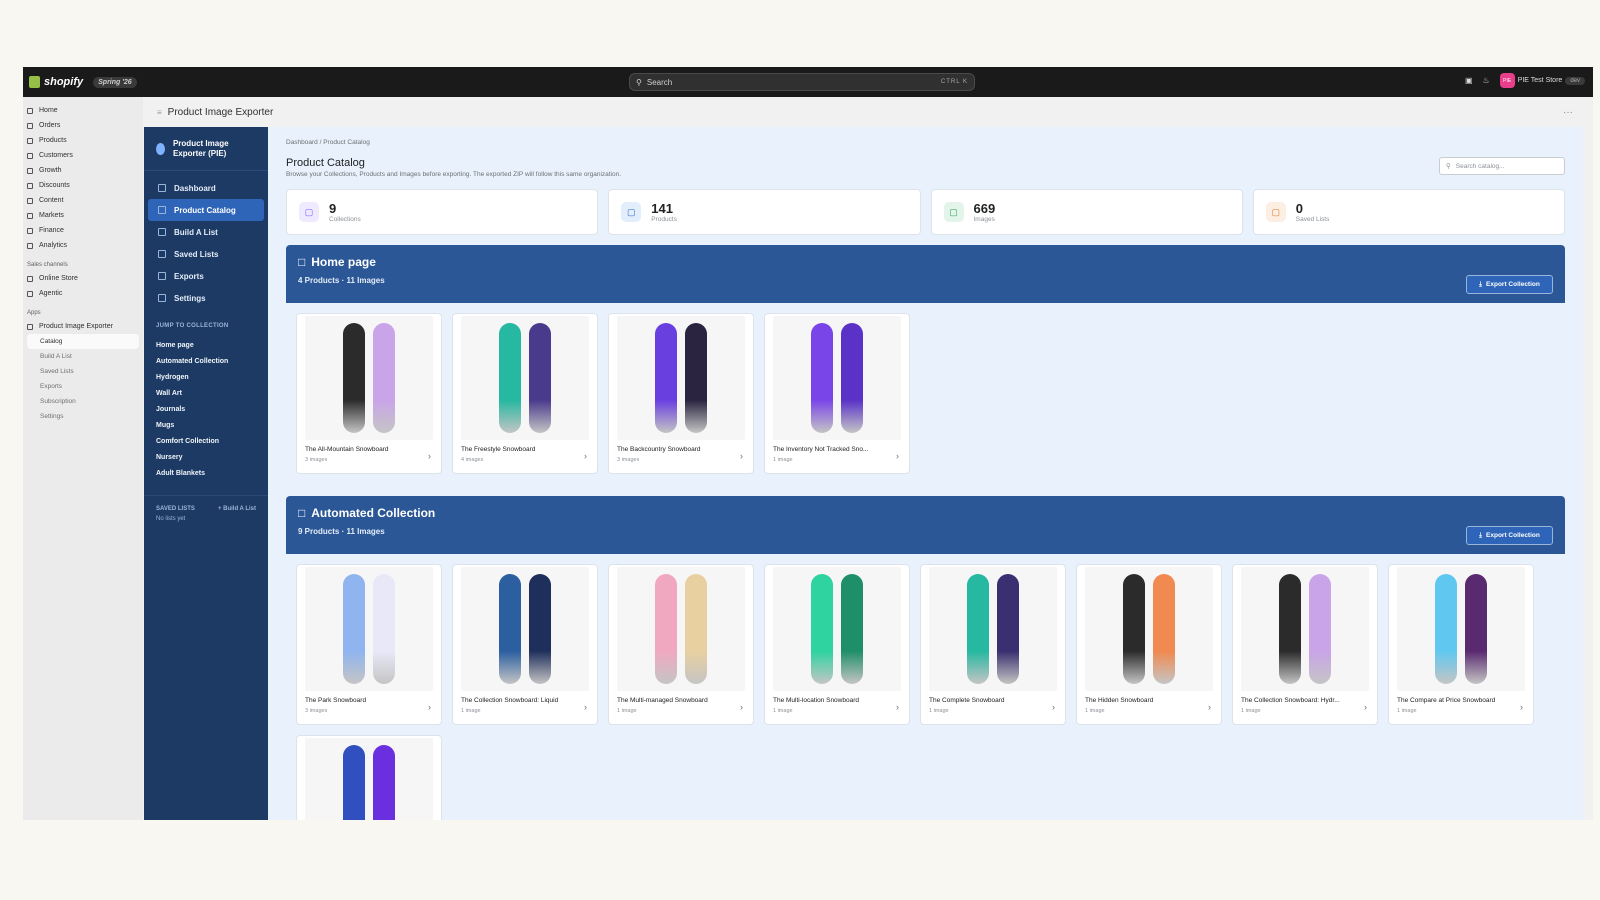 This screenshot has height=900, width=1600. Describe the element at coordinates (1149, 644) in the screenshot. I see `product-card: The Hidden Snowboard 1 image ›` at that location.